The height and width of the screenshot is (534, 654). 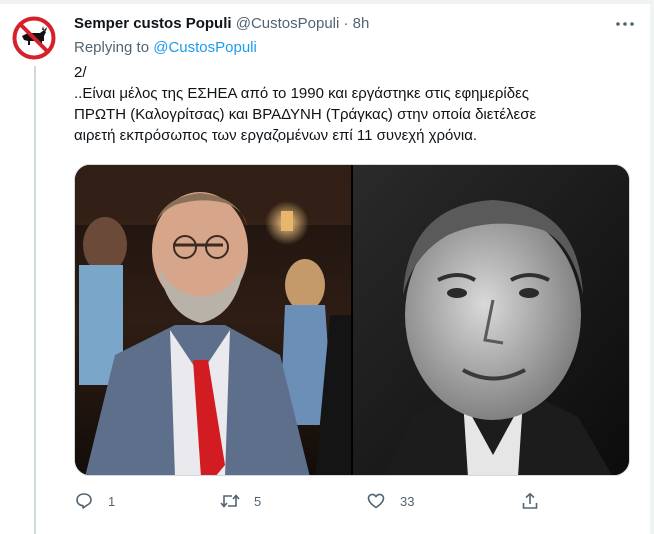 I want to click on retweet-button: 5, so click(x=240, y=501).